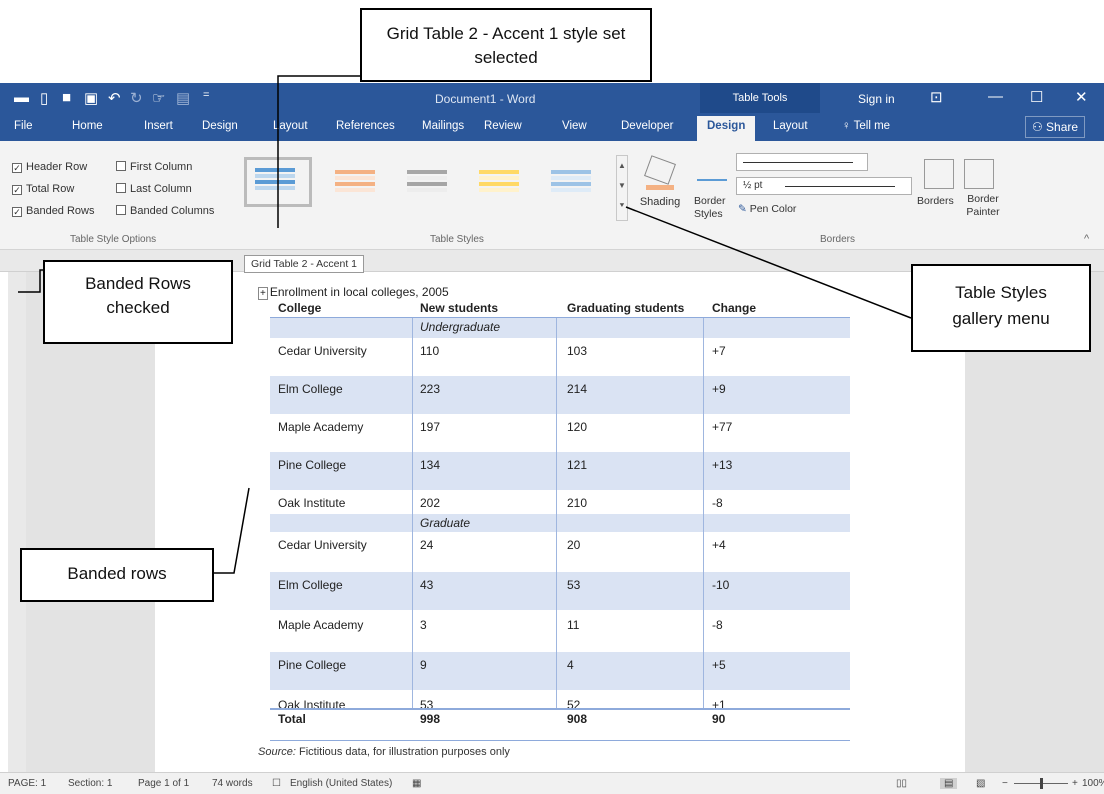  What do you see at coordinates (430, 427) in the screenshot?
I see `table-cell: 197` at bounding box center [430, 427].